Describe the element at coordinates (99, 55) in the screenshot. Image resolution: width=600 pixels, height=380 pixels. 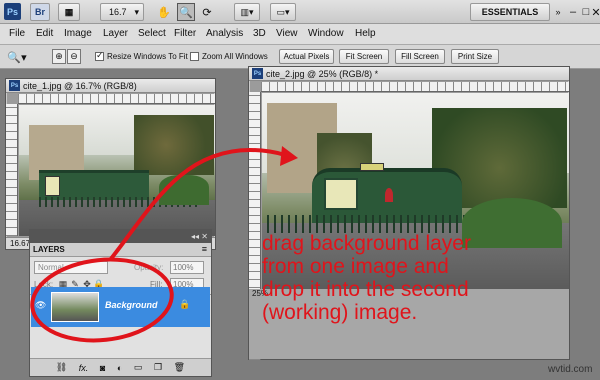
I see `resize-windows-checkbox` at that location.